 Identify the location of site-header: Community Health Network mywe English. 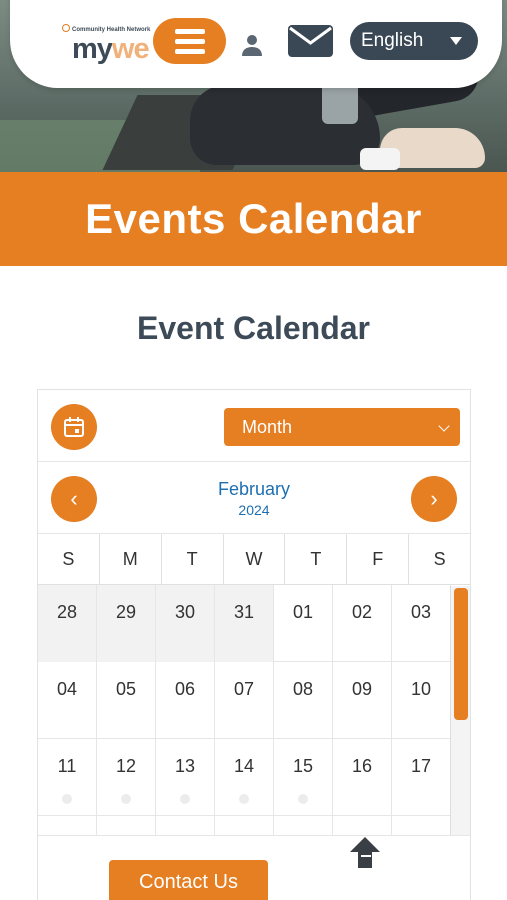
(256, 44).